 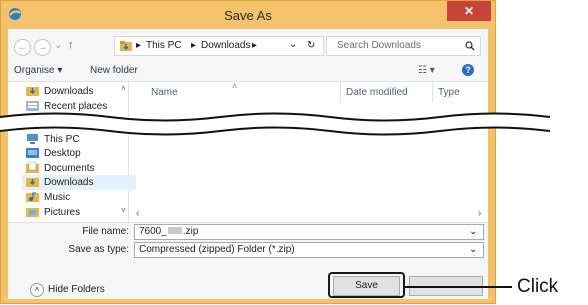 I want to click on nav-item-music: Music, so click(x=76, y=197).